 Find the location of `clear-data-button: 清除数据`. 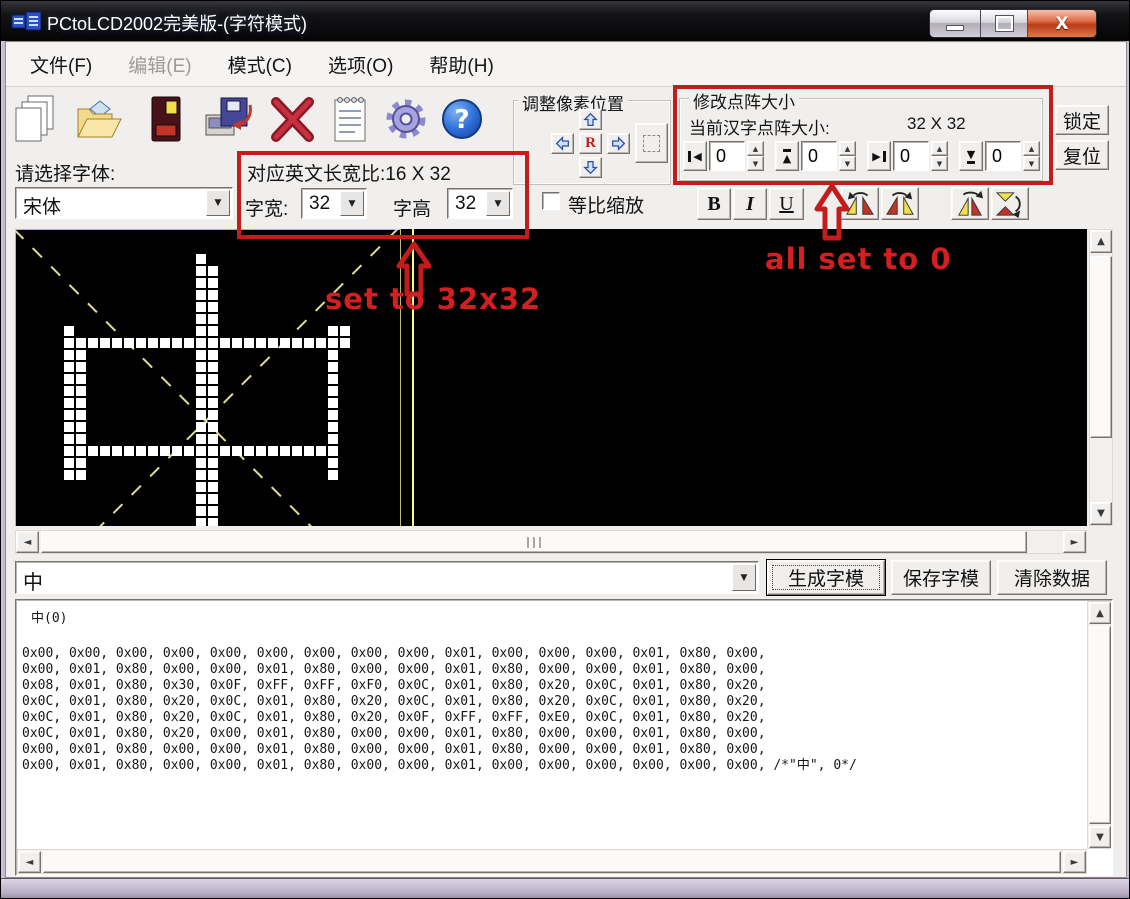

clear-data-button: 清除数据 is located at coordinates (1052, 577).